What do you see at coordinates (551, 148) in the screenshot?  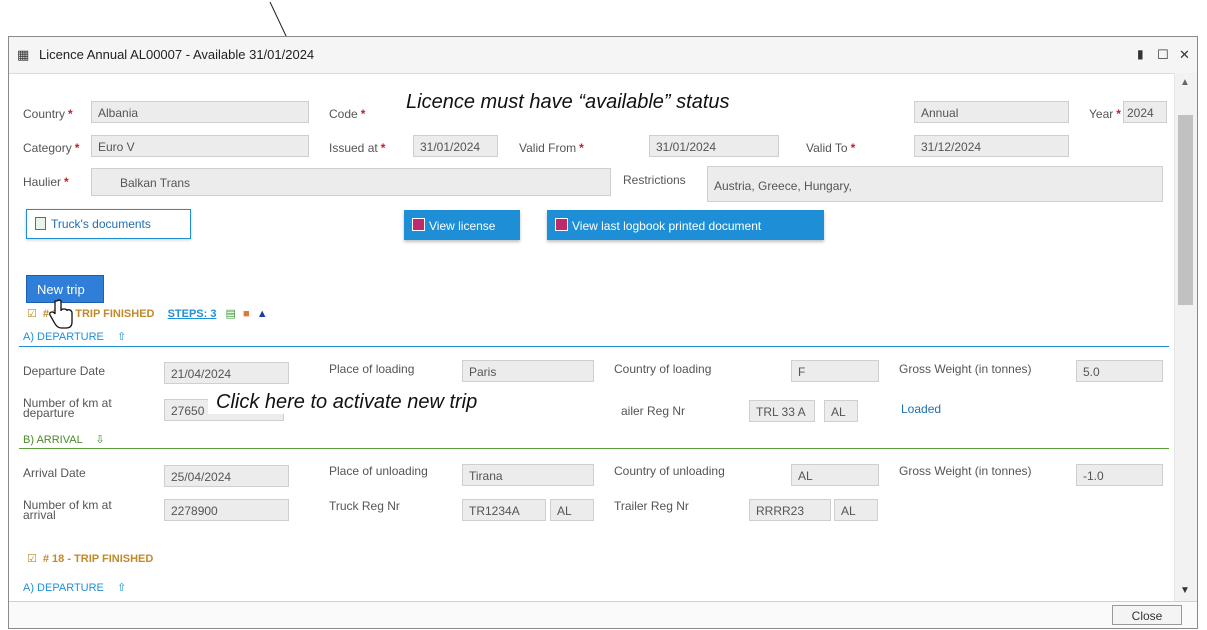 I see `valid-from-label: Valid From *` at bounding box center [551, 148].